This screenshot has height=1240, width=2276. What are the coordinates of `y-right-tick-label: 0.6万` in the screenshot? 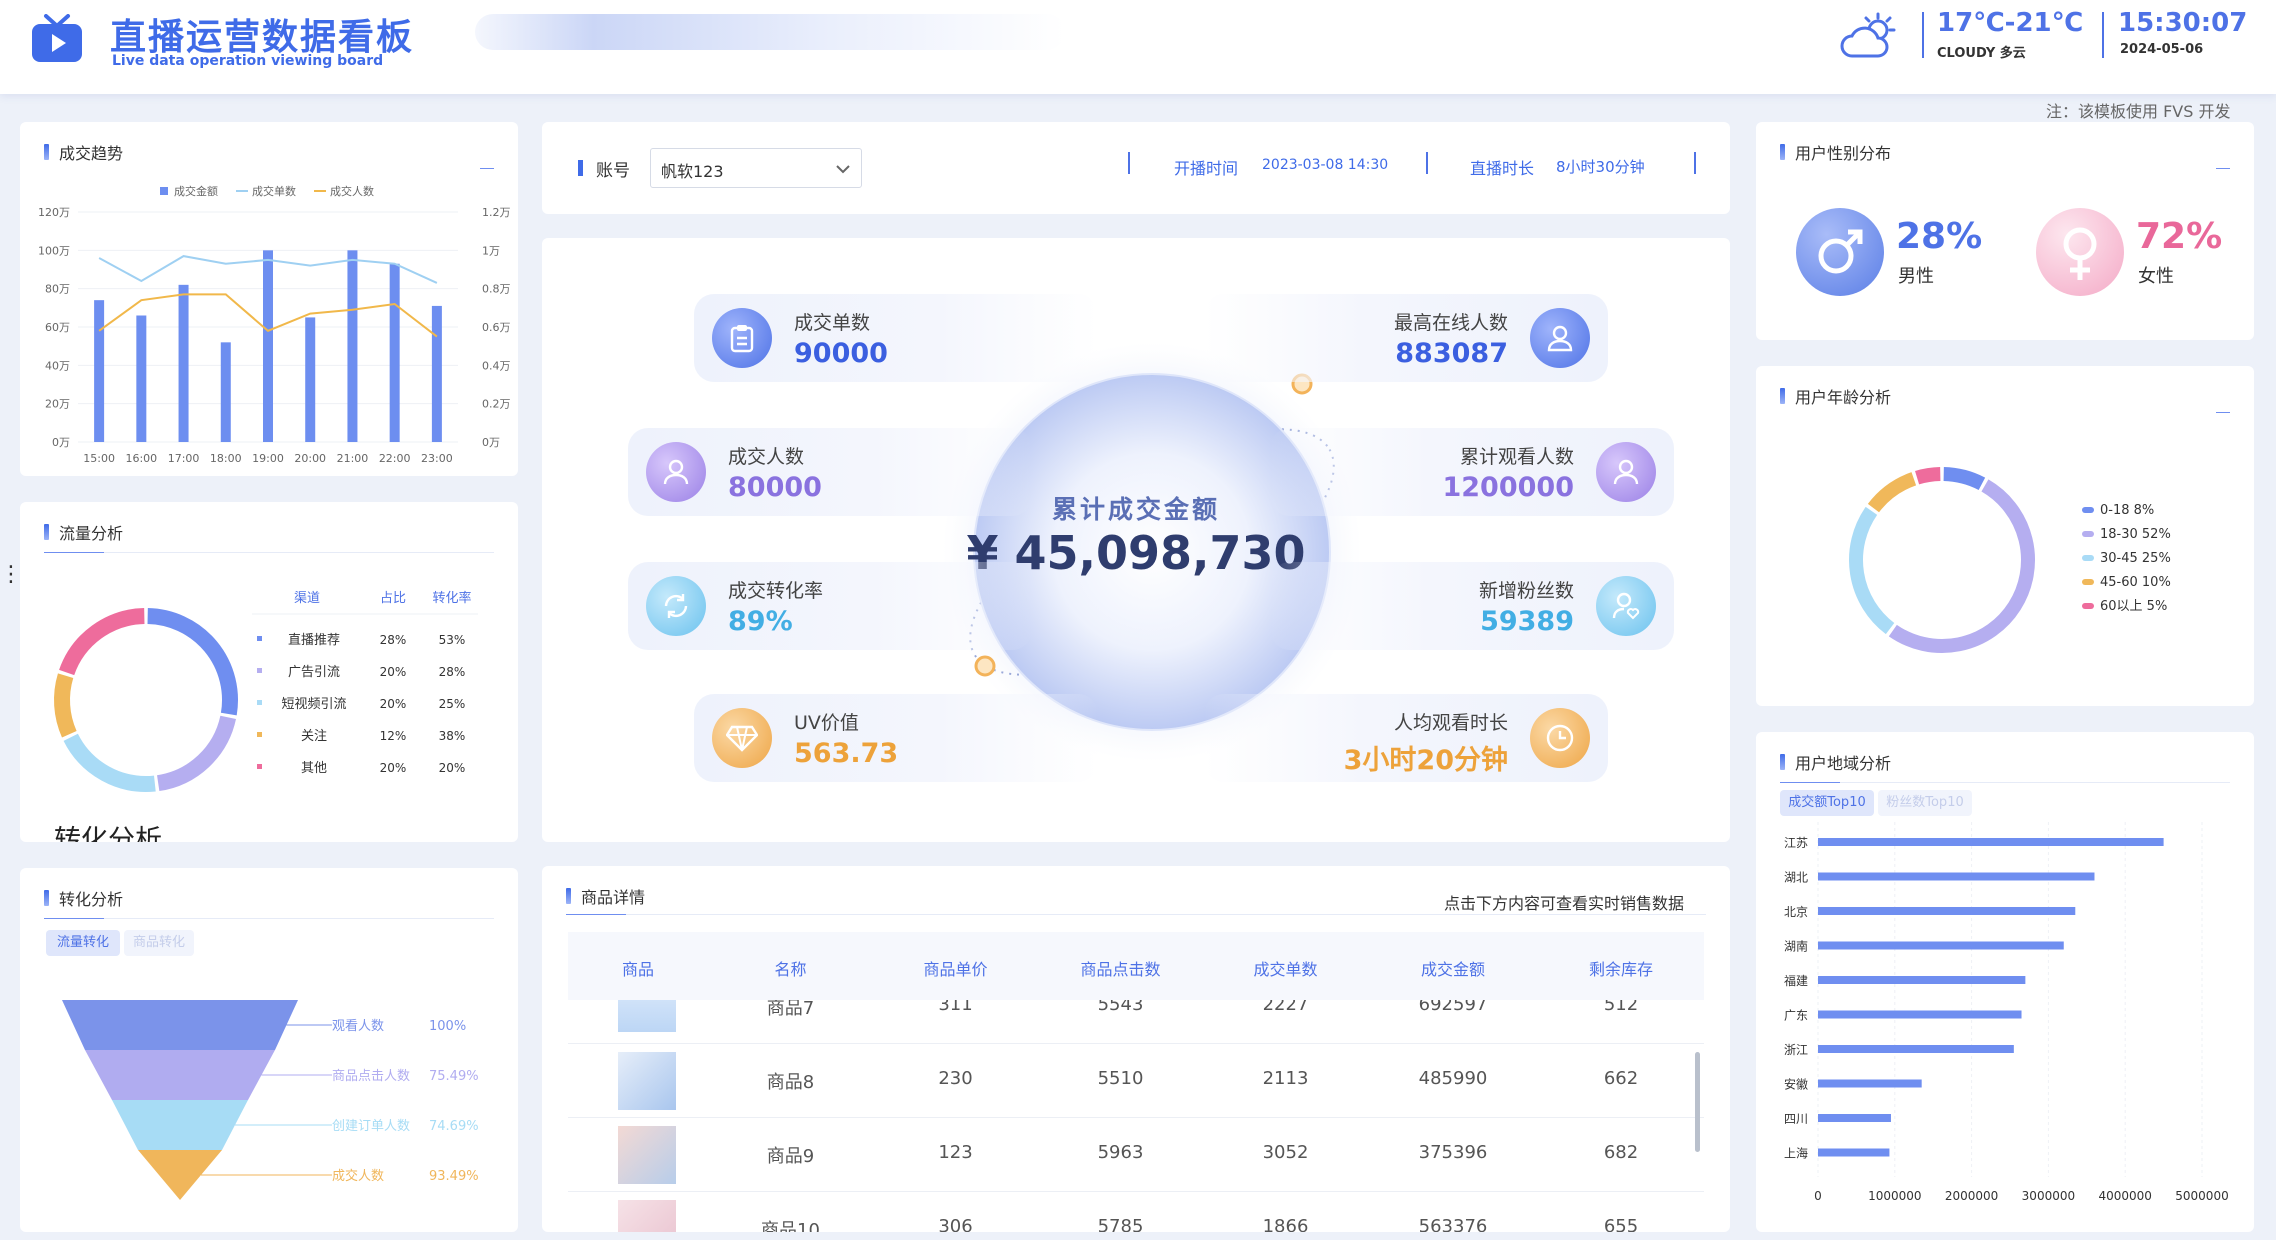 It's located at (496, 327).